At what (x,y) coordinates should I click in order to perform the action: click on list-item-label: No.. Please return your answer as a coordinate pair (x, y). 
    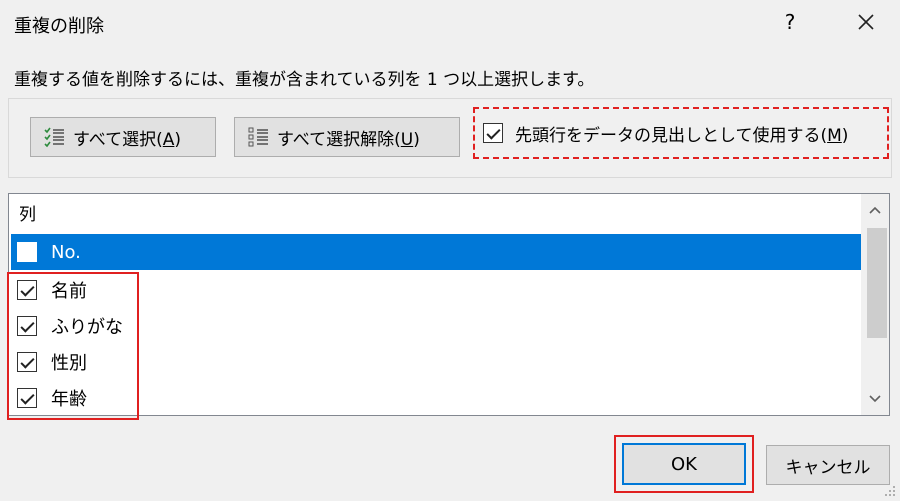
    Looking at the image, I should click on (66, 252).